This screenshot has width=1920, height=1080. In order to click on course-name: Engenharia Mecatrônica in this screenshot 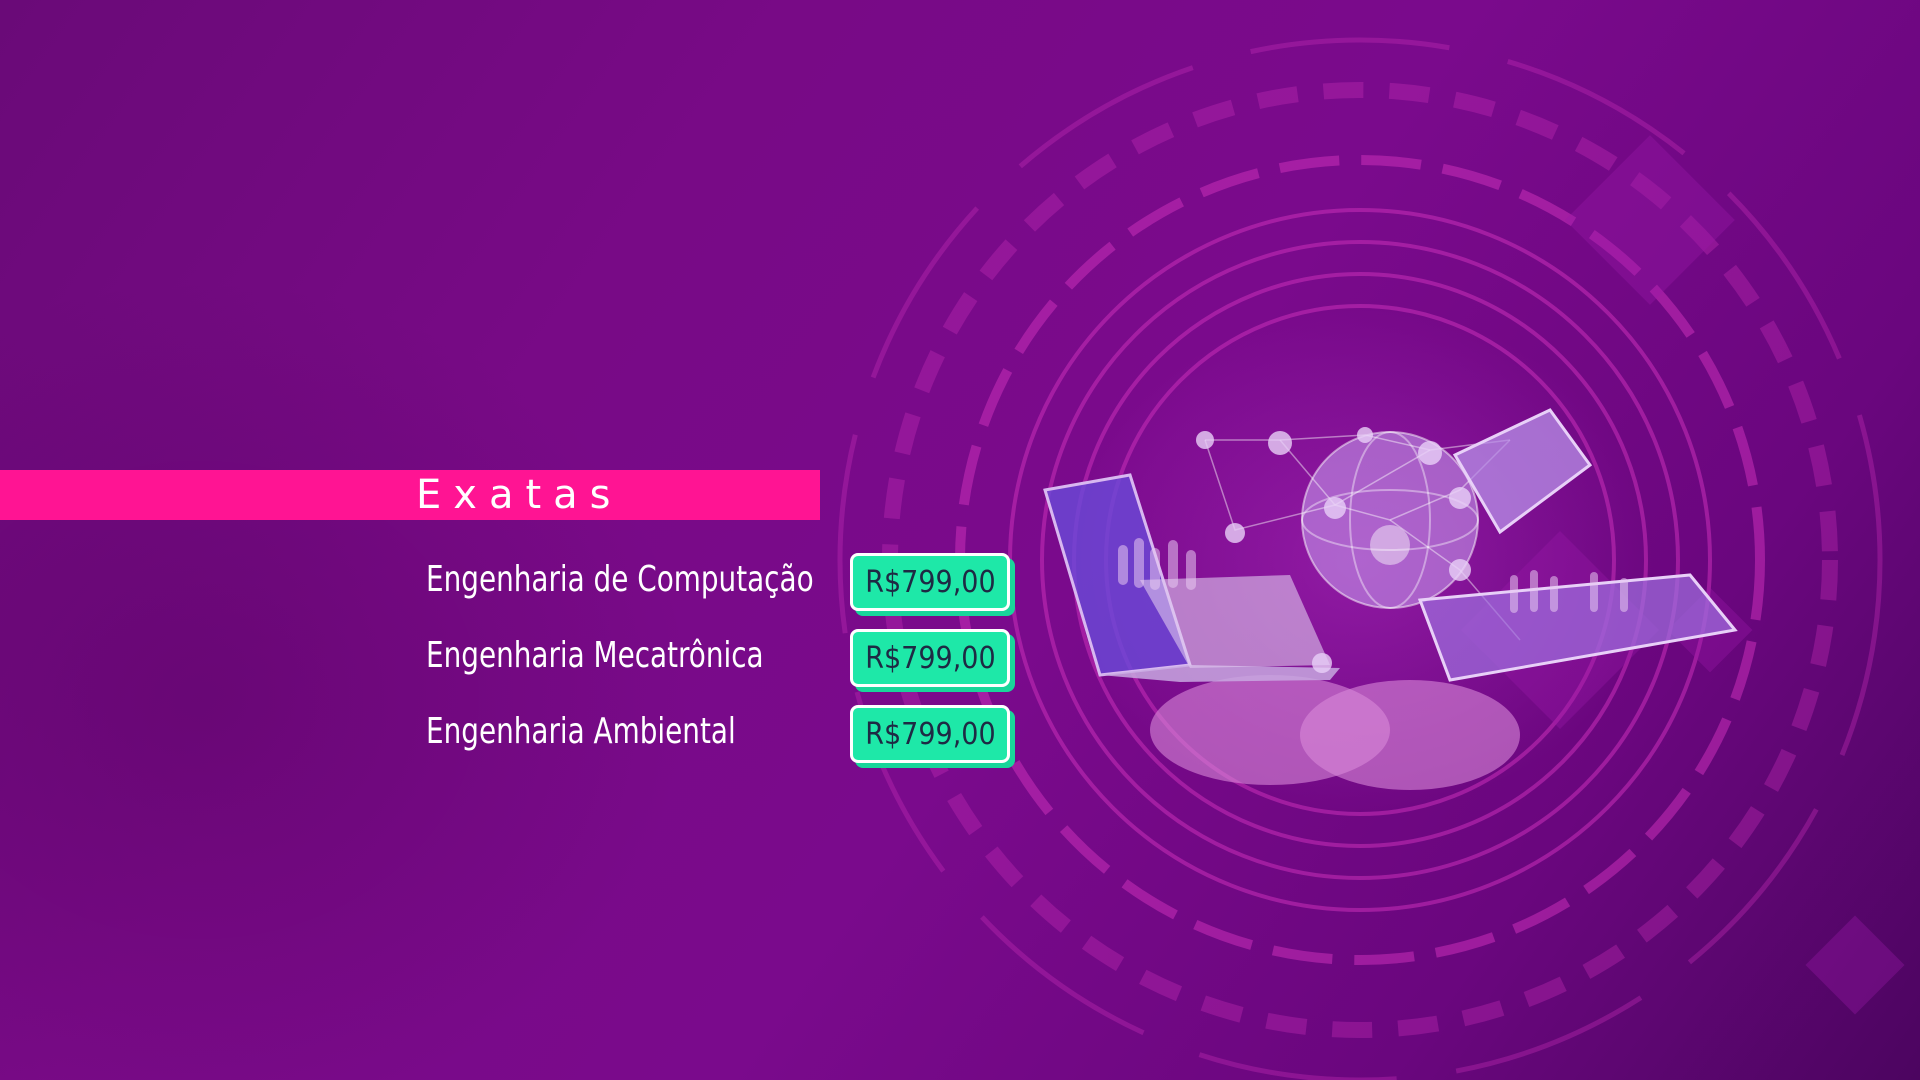, I will do `click(595, 655)`.